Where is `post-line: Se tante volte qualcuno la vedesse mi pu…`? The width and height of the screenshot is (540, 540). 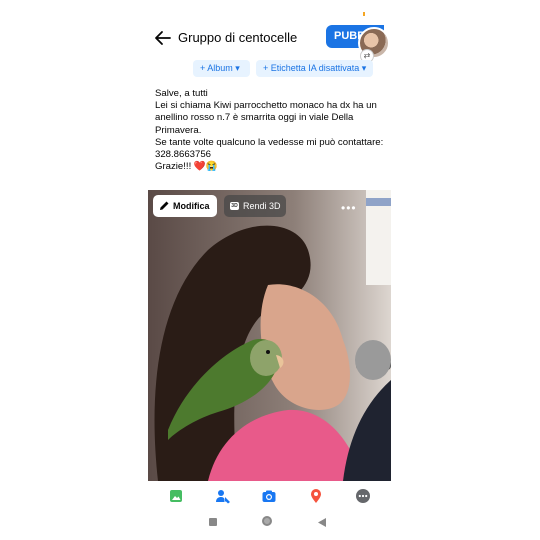 post-line: Se tante volte qualcuno la vedesse mi pu… is located at coordinates (269, 148).